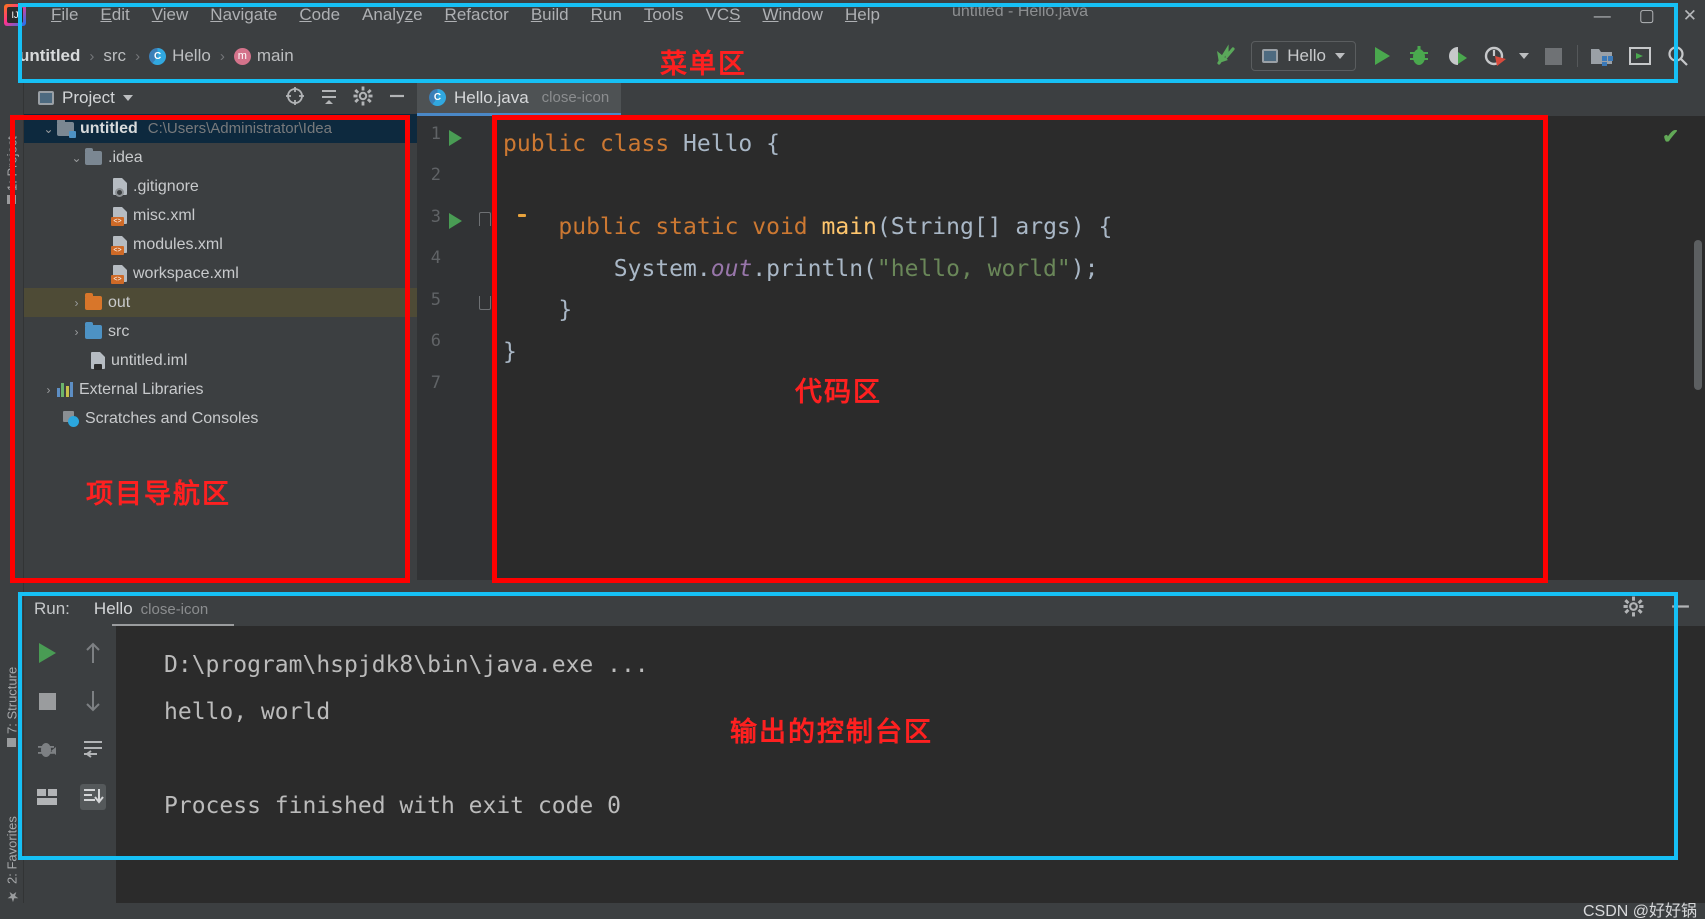 This screenshot has height=919, width=1705. I want to click on sidebar-item-structure: 7: Structure, so click(12, 677).